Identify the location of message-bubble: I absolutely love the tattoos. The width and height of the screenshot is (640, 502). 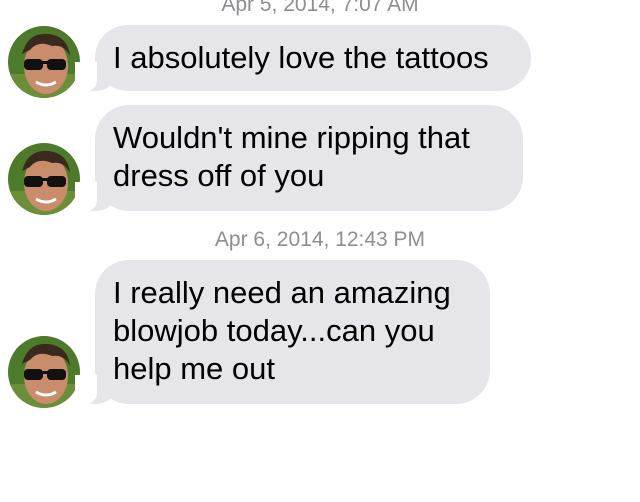
(303, 58).